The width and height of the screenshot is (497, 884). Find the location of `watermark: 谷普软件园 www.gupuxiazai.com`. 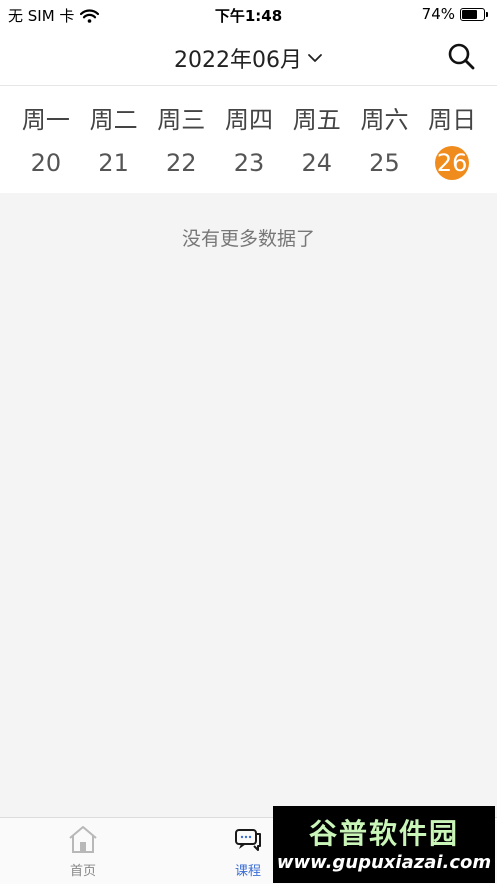

watermark: 谷普软件园 www.gupuxiazai.com is located at coordinates (384, 844).